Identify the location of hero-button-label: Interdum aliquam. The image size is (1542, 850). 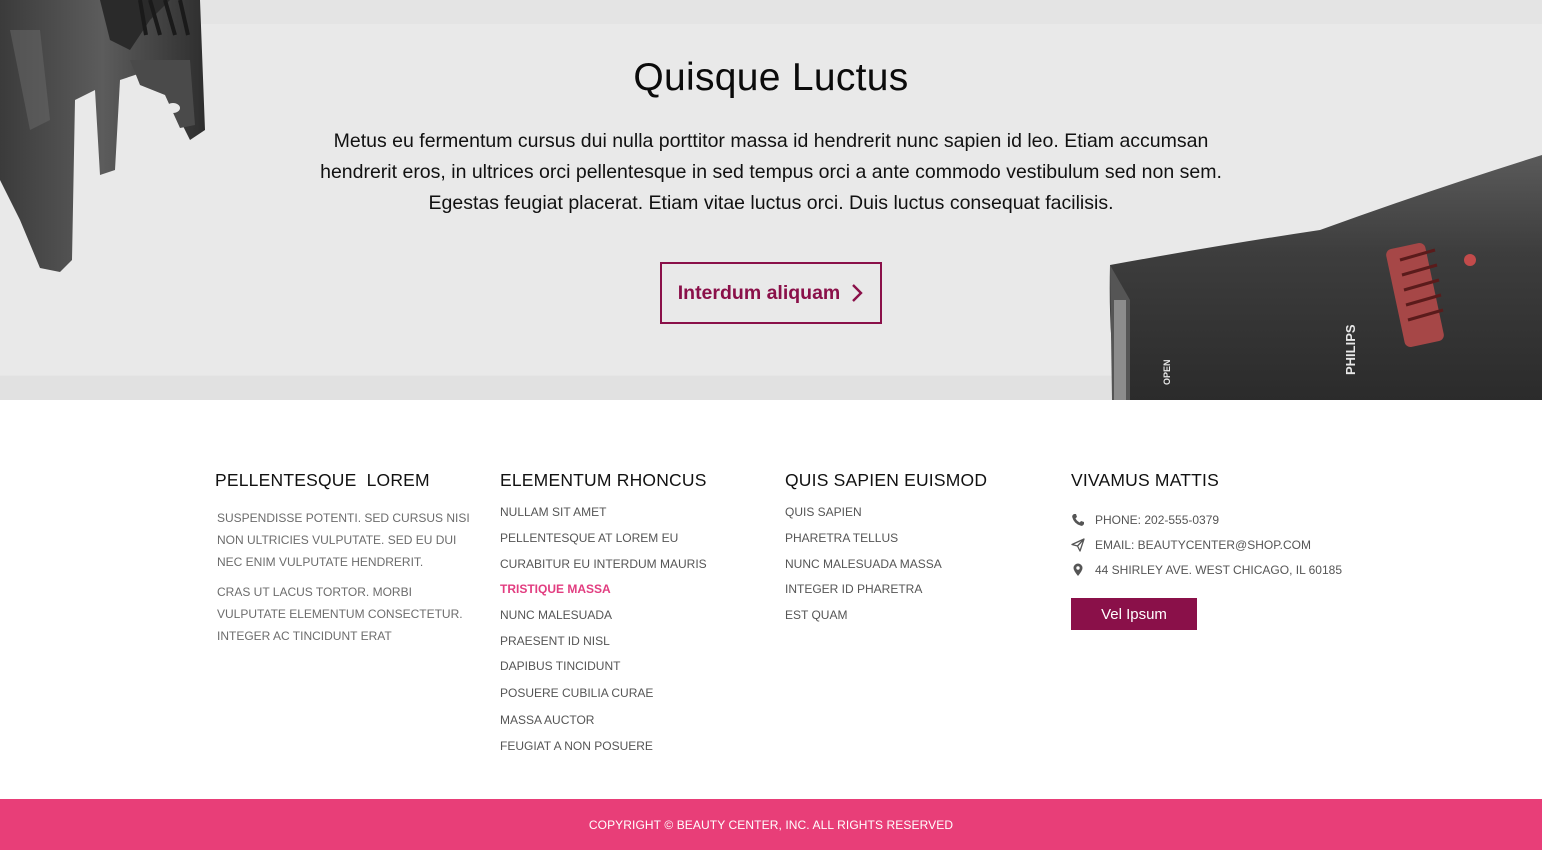
(759, 292).